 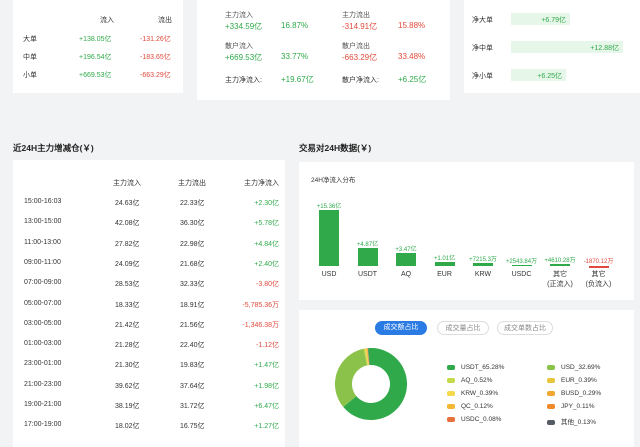 I want to click on legend-item: KRW_0.39%, so click(x=472, y=393).